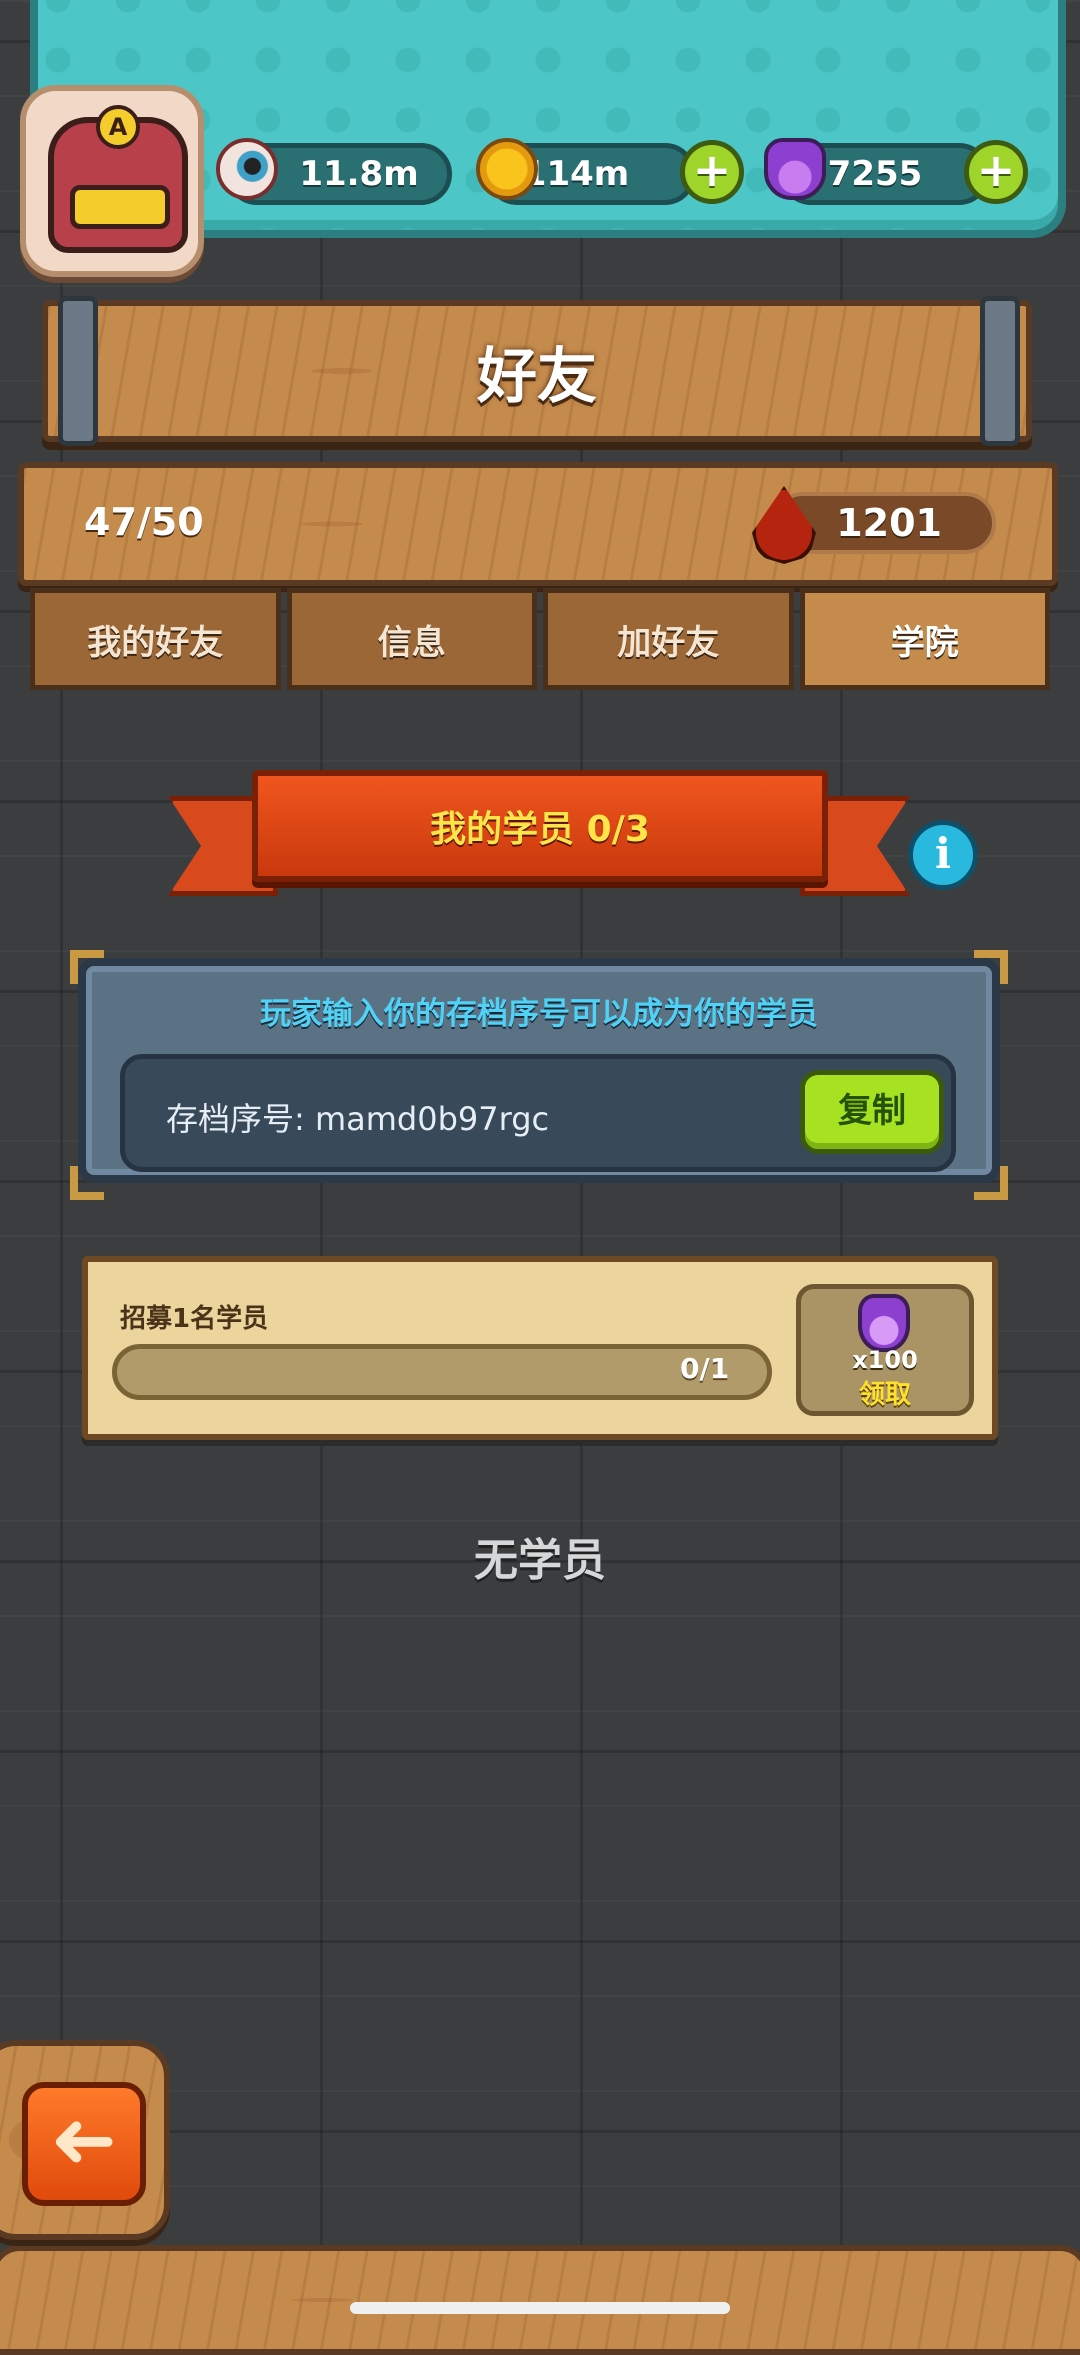 The image size is (1080, 2355). I want to click on eyeball-icon, so click(247, 169).